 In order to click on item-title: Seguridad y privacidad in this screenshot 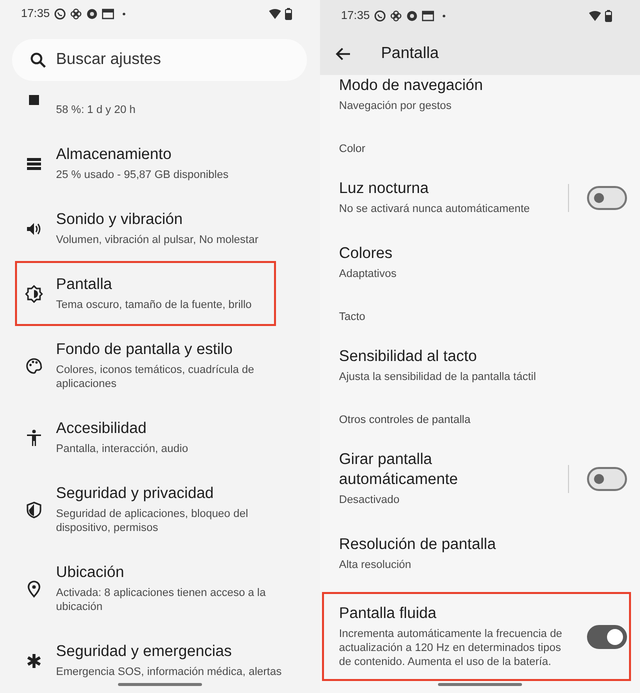, I will do `click(135, 494)`.